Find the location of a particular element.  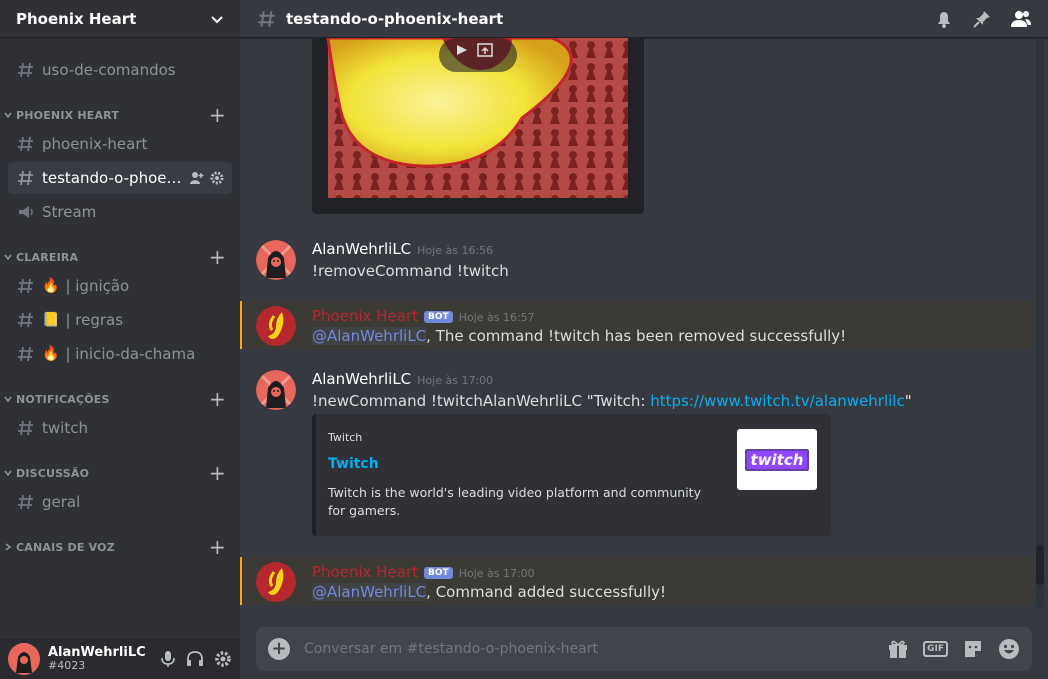

headphones-icon is located at coordinates (195, 659).